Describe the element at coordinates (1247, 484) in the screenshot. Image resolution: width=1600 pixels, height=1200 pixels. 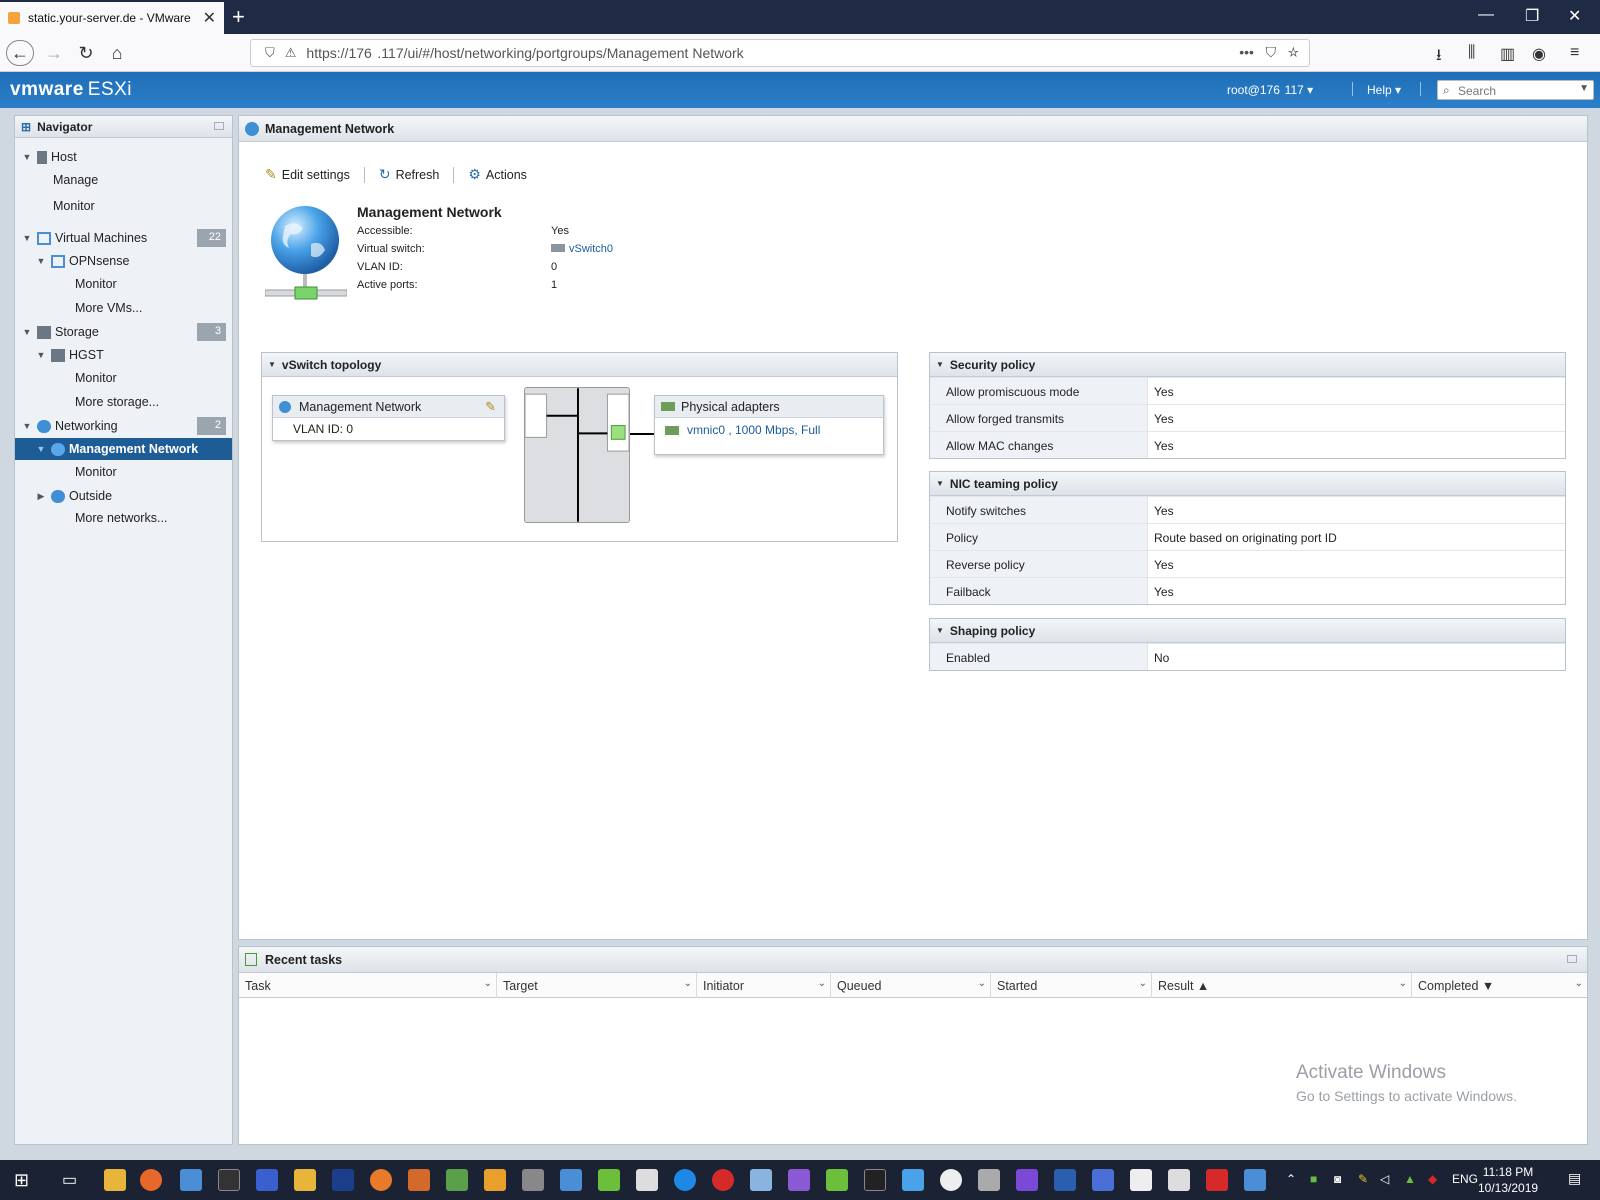
I see `nic-teaming-header: ▼ NIC teaming policy` at that location.